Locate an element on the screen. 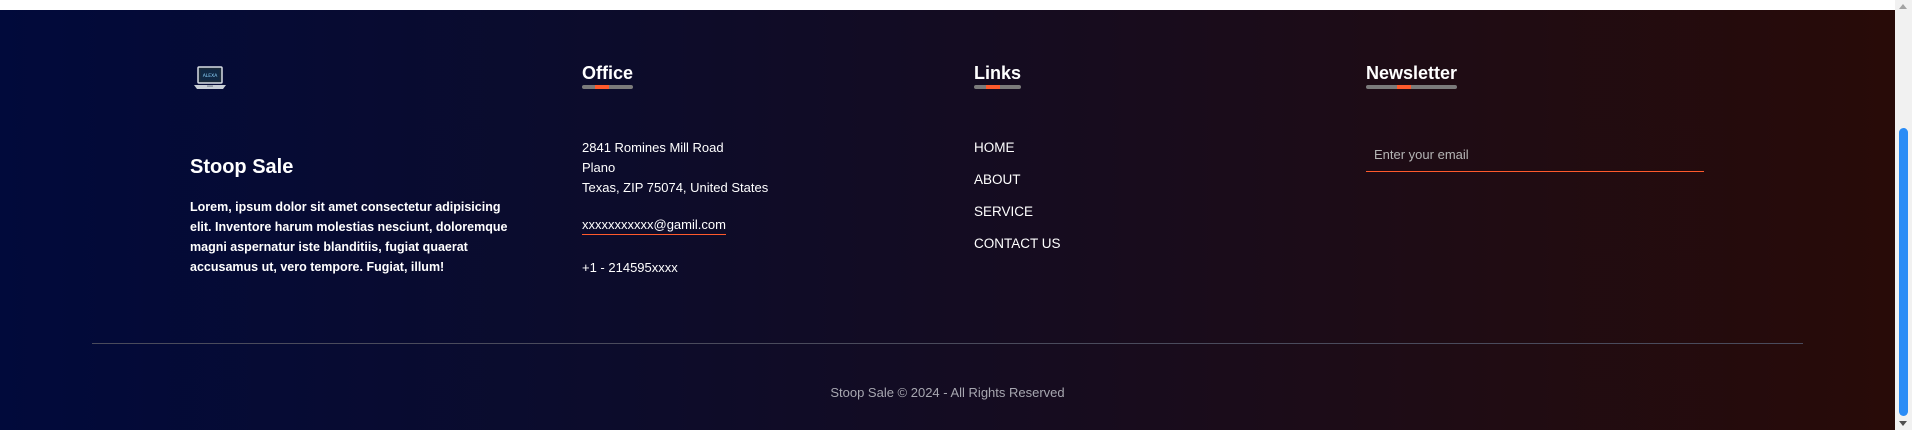 The width and height of the screenshot is (1912, 430). footer-divider is located at coordinates (947, 343).